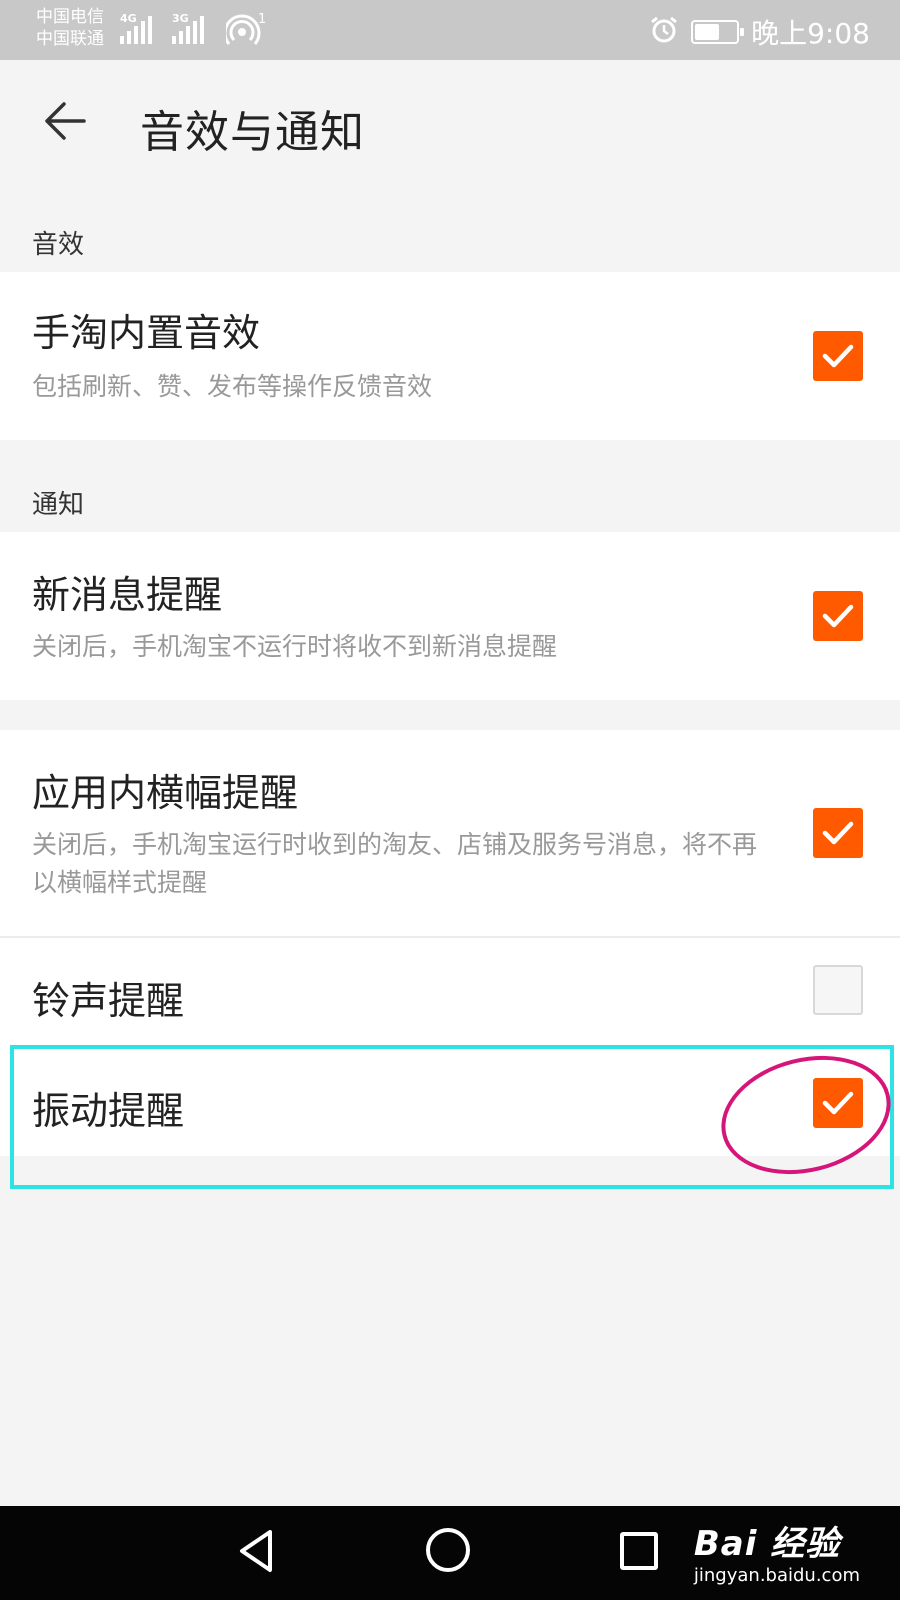 This screenshot has height=1600, width=900. What do you see at coordinates (70, 39) in the screenshot?
I see `carrier-2: 中国联通` at bounding box center [70, 39].